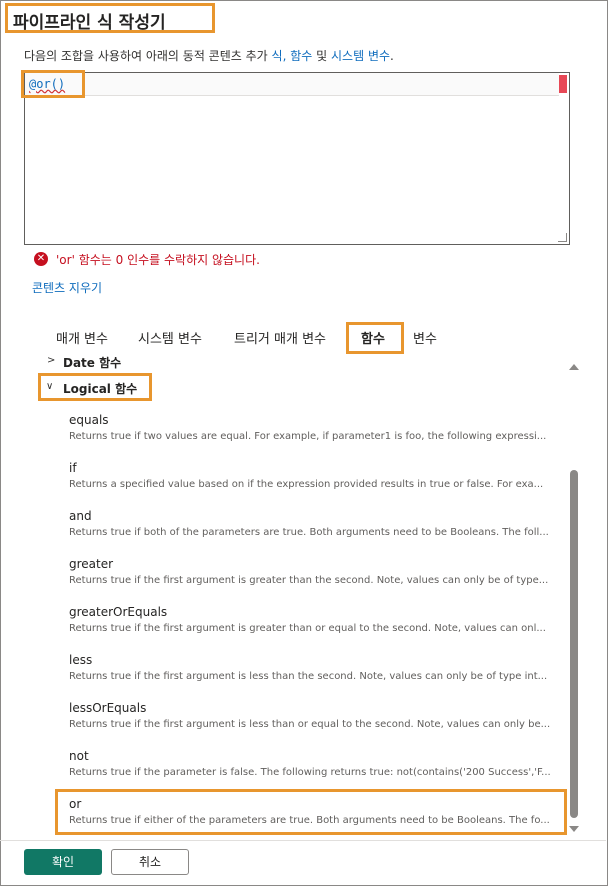  I want to click on error-icon: ✕, so click(41, 259).